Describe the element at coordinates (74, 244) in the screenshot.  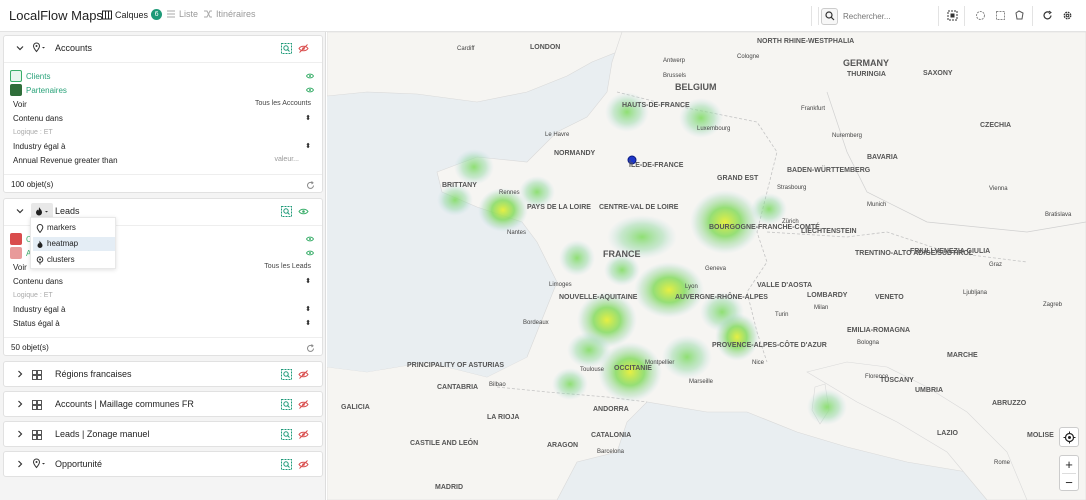
I see `viz-option-heatmap: heatmap` at that location.